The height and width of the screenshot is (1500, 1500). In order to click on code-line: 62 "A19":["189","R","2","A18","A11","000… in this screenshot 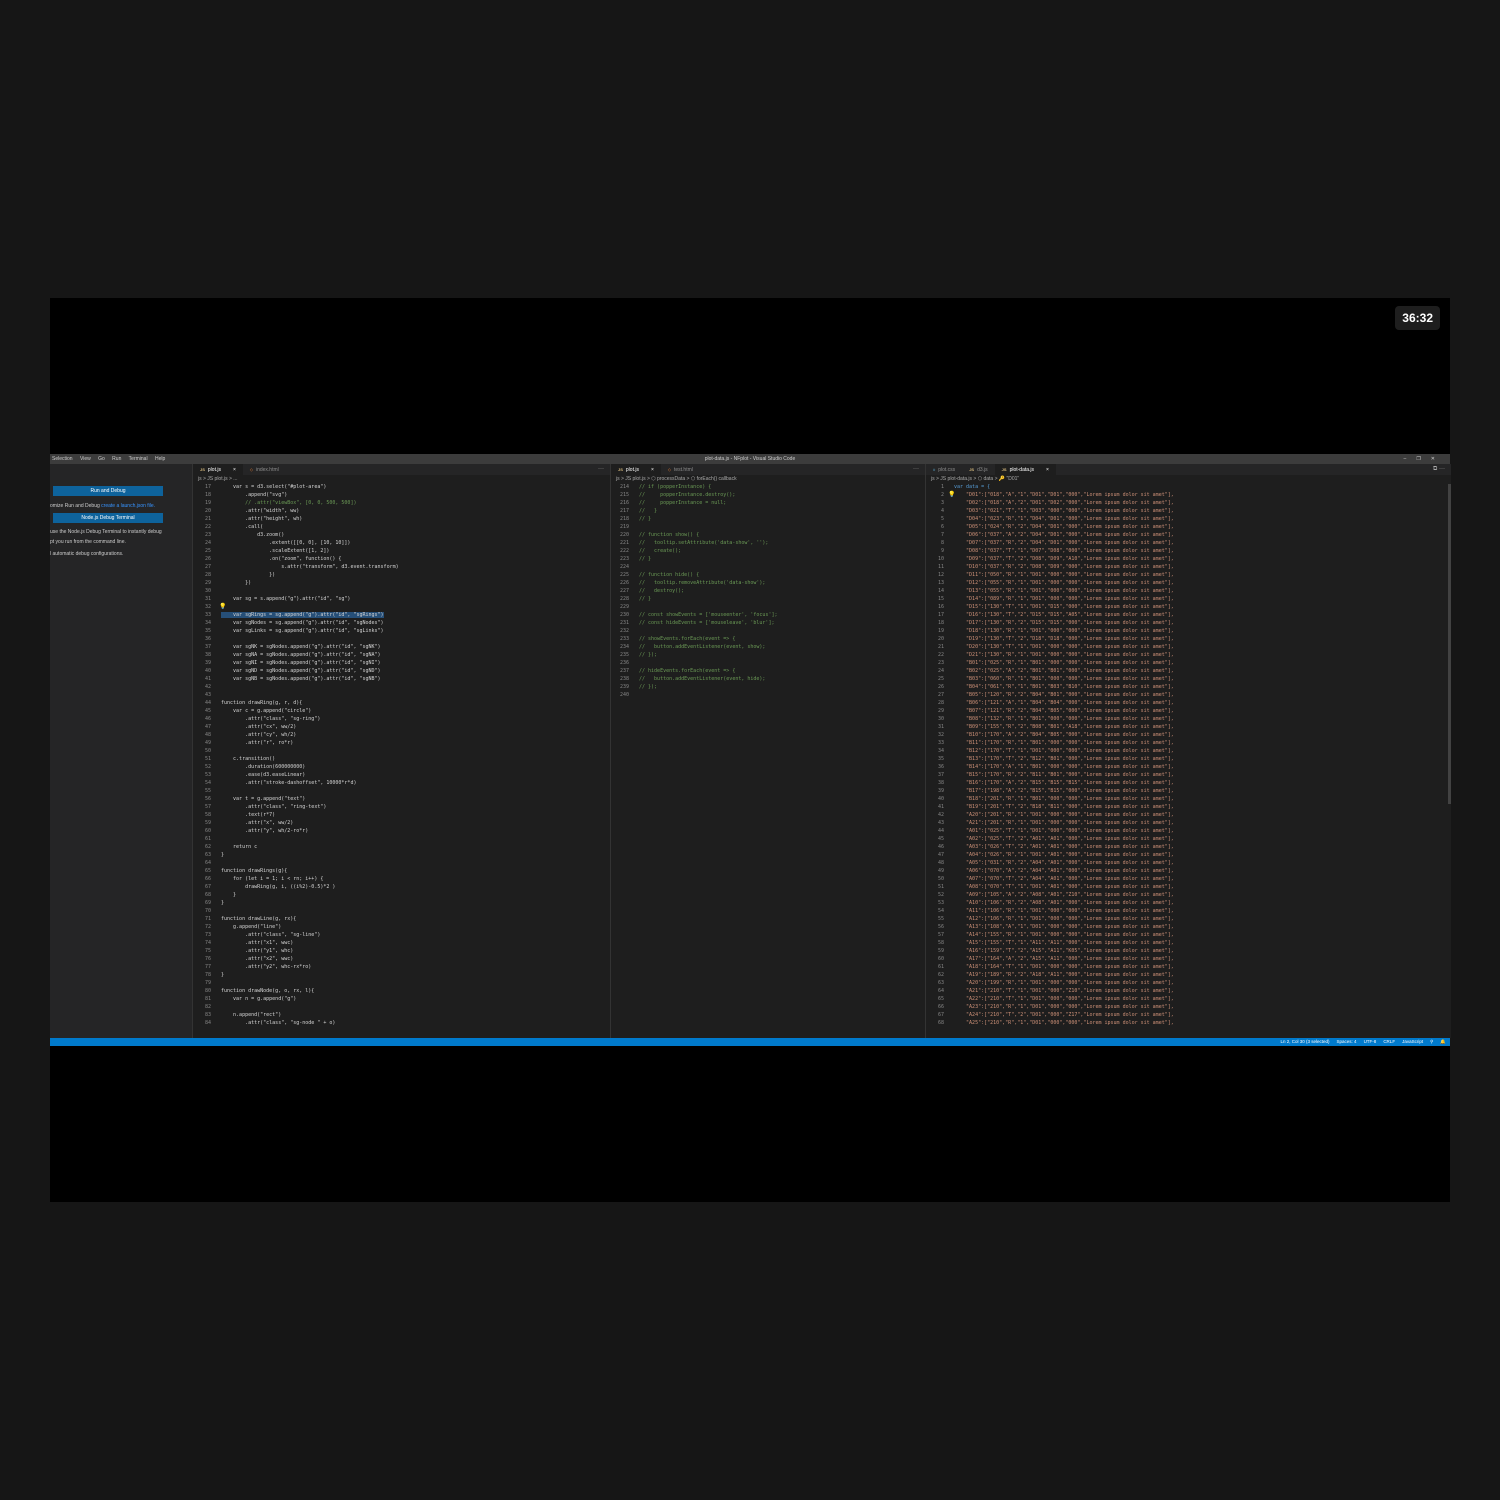, I will do `click(1188, 976)`.